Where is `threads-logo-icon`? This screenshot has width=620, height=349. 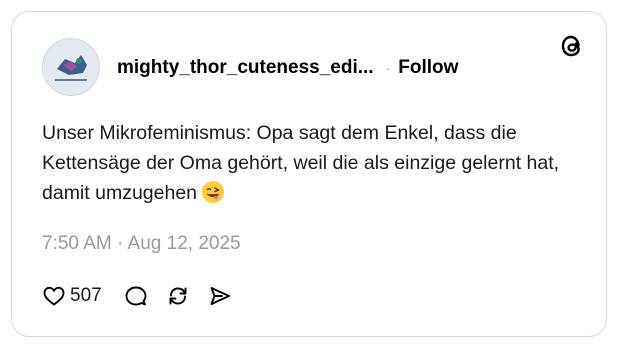 threads-logo-icon is located at coordinates (572, 46).